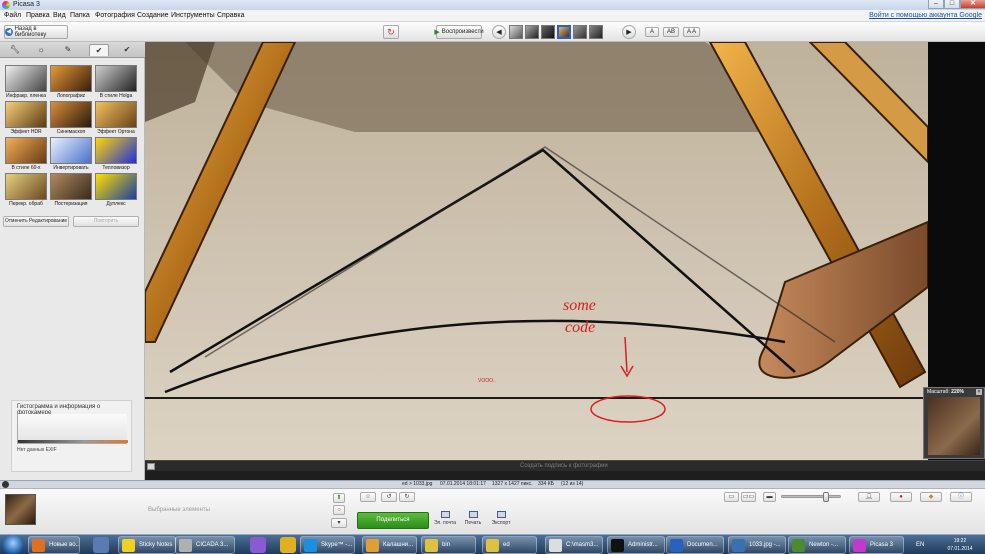 This screenshot has height=554, width=985. I want to click on effect-thumbnail: В стиле 60-х, so click(26, 154).